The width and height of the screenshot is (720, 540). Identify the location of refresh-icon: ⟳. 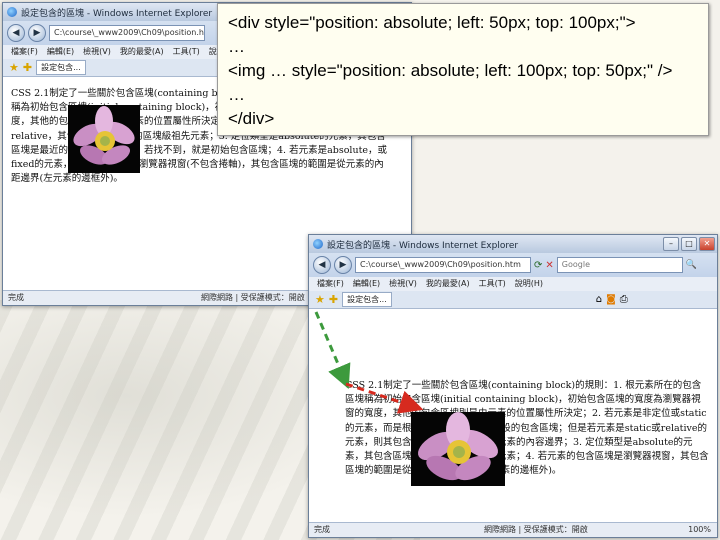
(538, 265).